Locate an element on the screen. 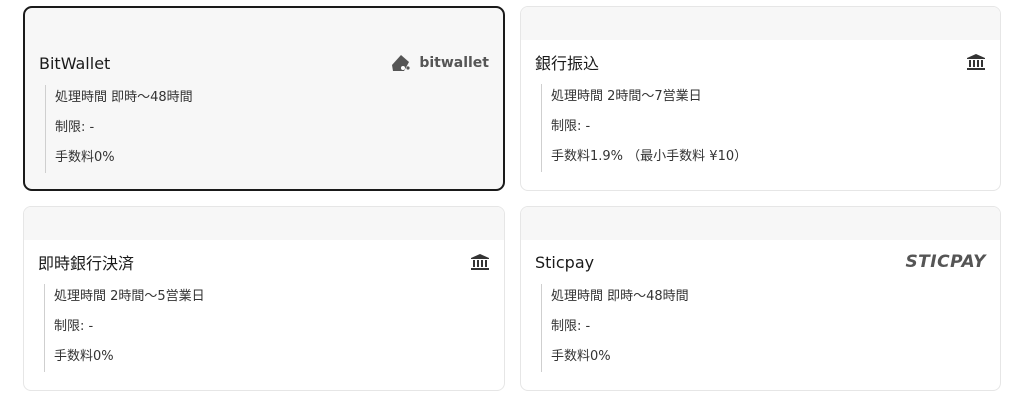 This screenshot has width=1012, height=401. sticpay-logo-icon: STICPAY is located at coordinates (945, 262).